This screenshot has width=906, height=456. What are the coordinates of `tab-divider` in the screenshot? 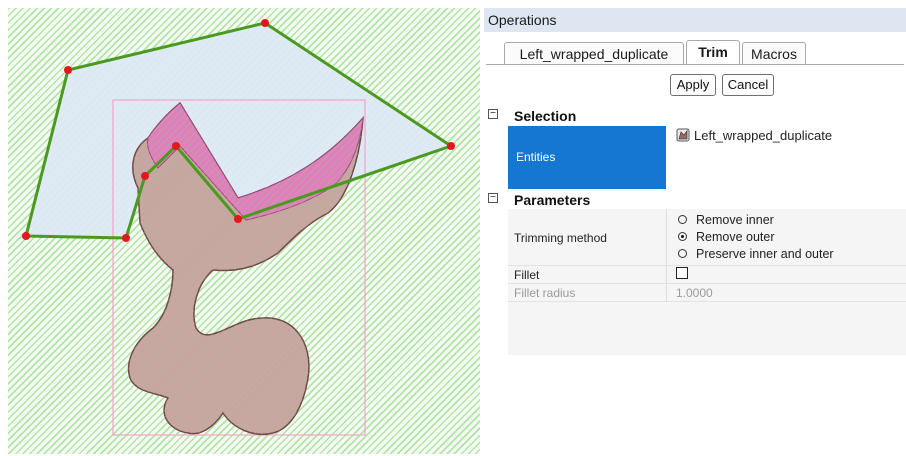 It's located at (695, 64).